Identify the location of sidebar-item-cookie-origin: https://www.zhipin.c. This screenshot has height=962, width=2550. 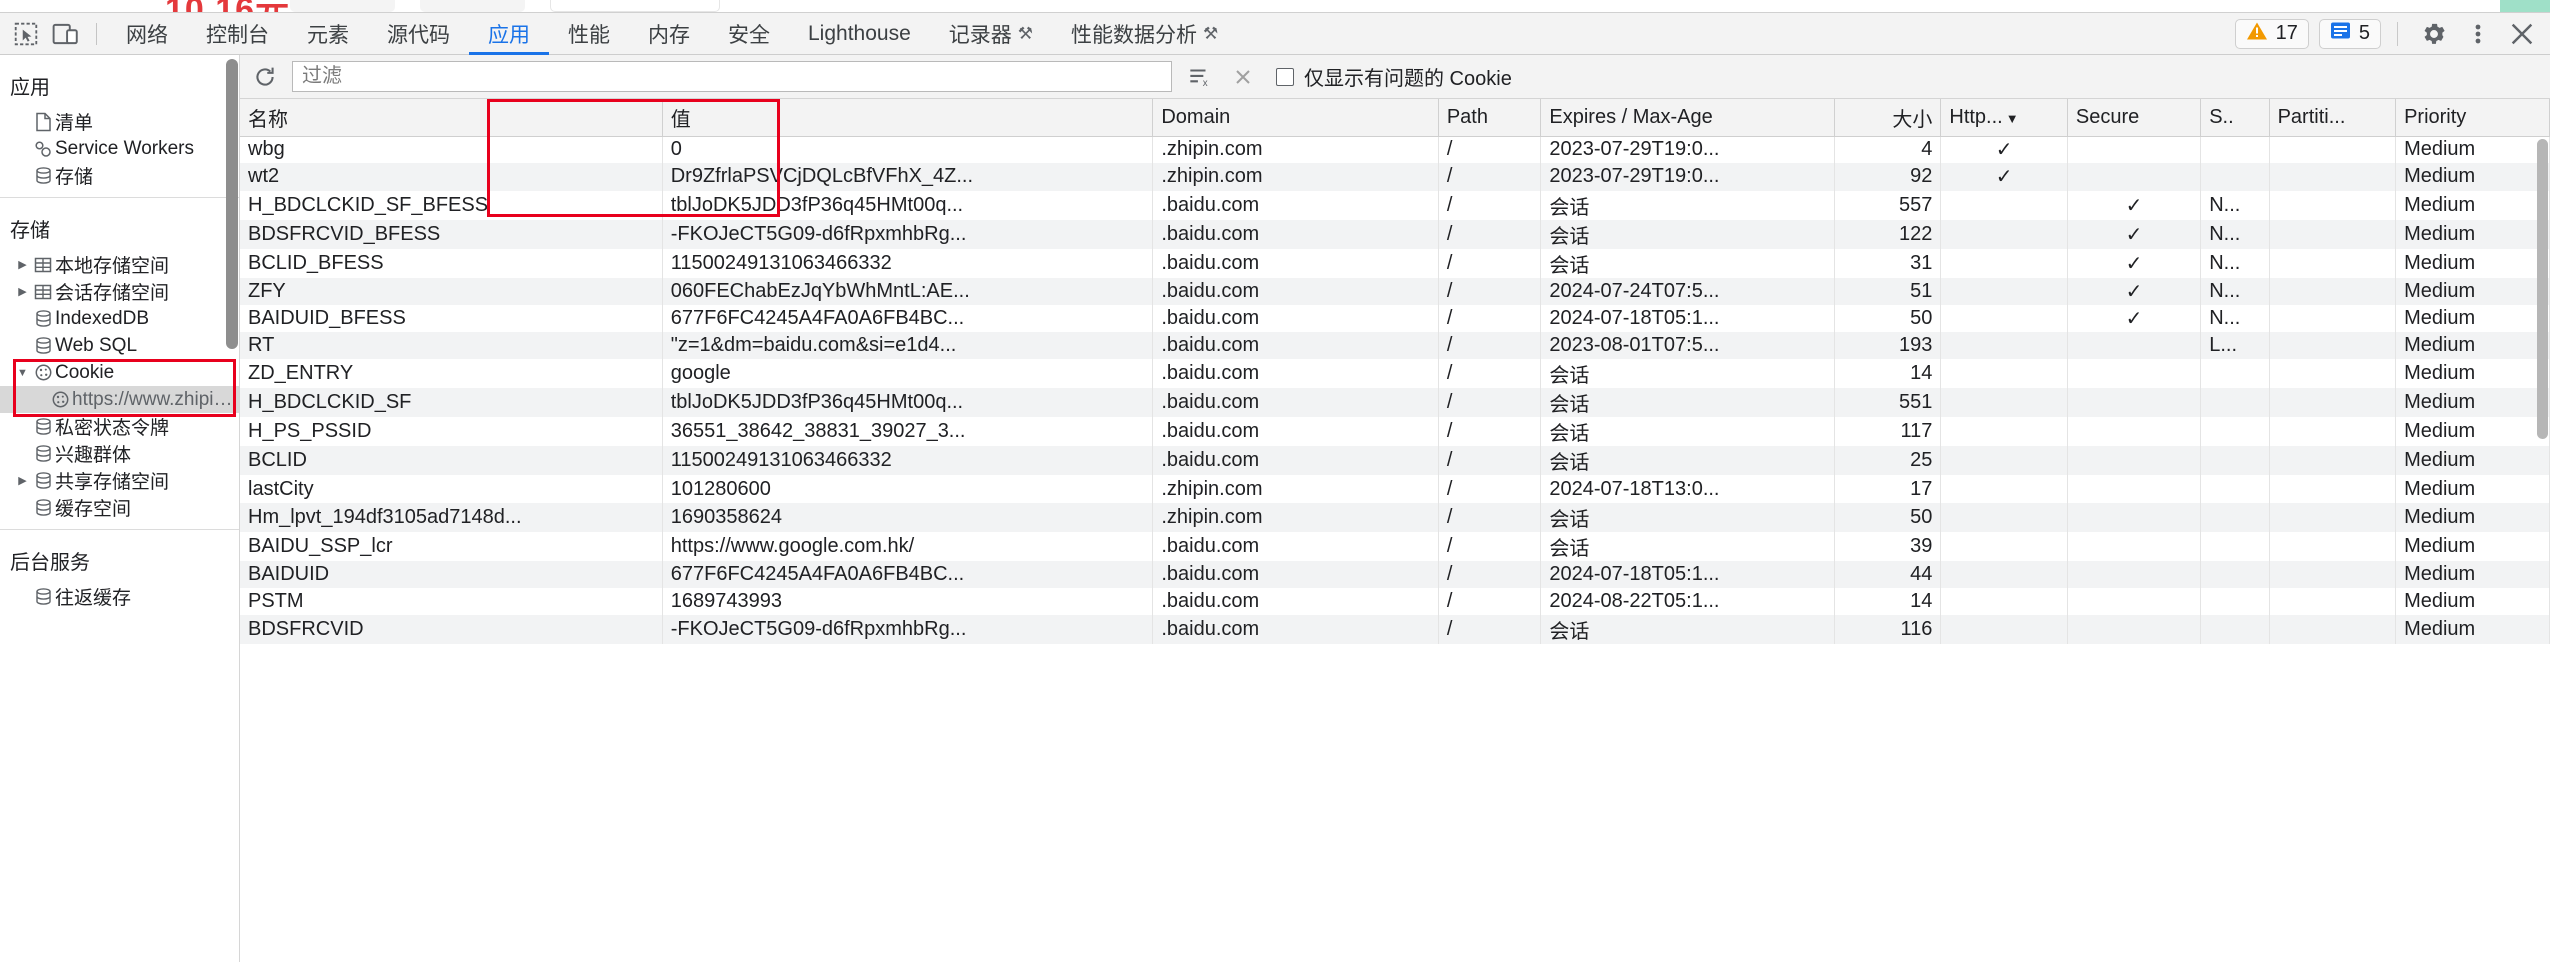
(119, 399).